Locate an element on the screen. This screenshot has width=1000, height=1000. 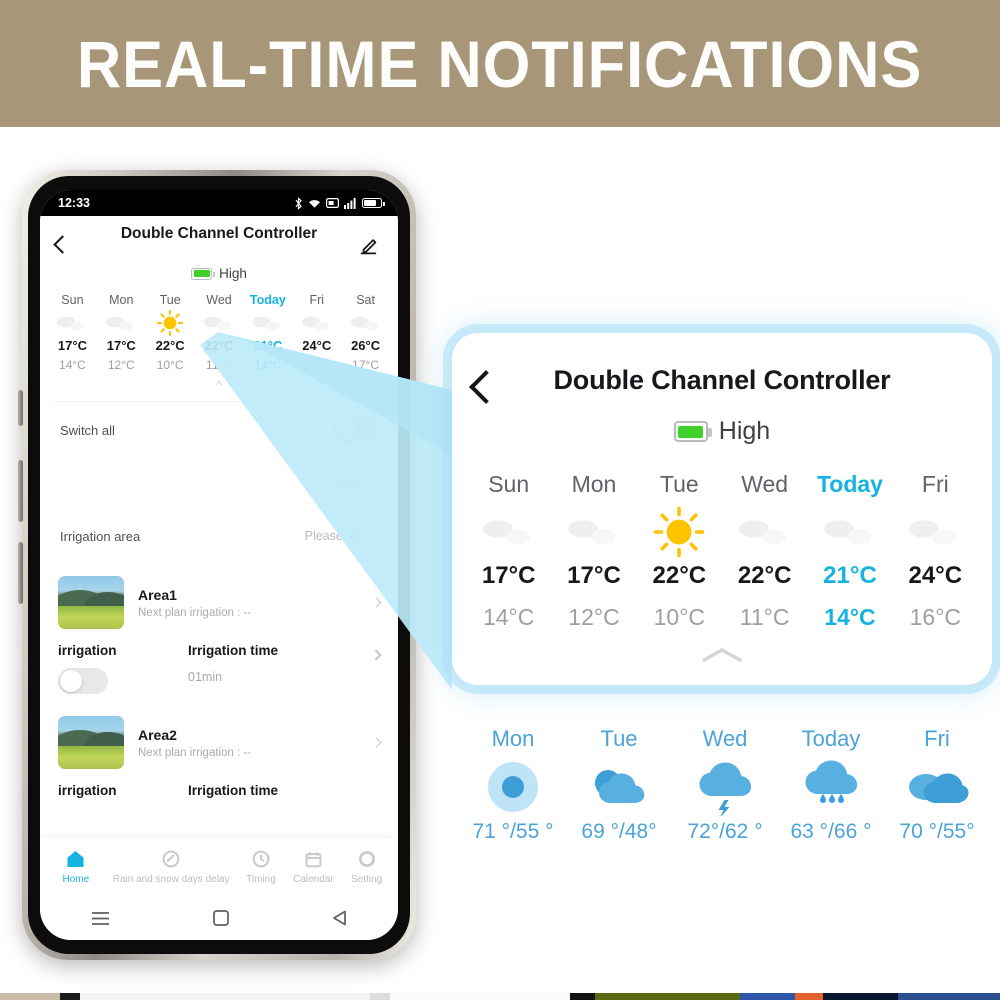
forecast-day: Wed is located at coordinates (725, 738).